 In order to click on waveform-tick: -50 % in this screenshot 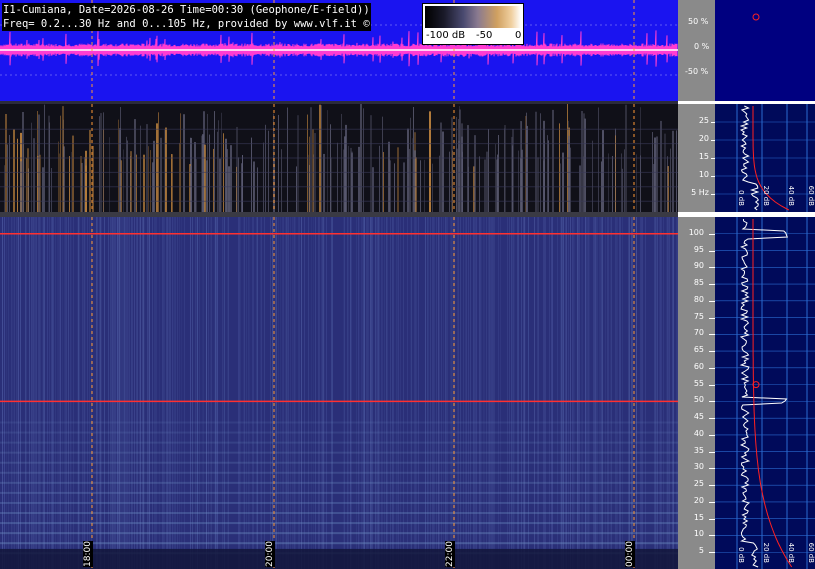, I will do `click(697, 71)`.